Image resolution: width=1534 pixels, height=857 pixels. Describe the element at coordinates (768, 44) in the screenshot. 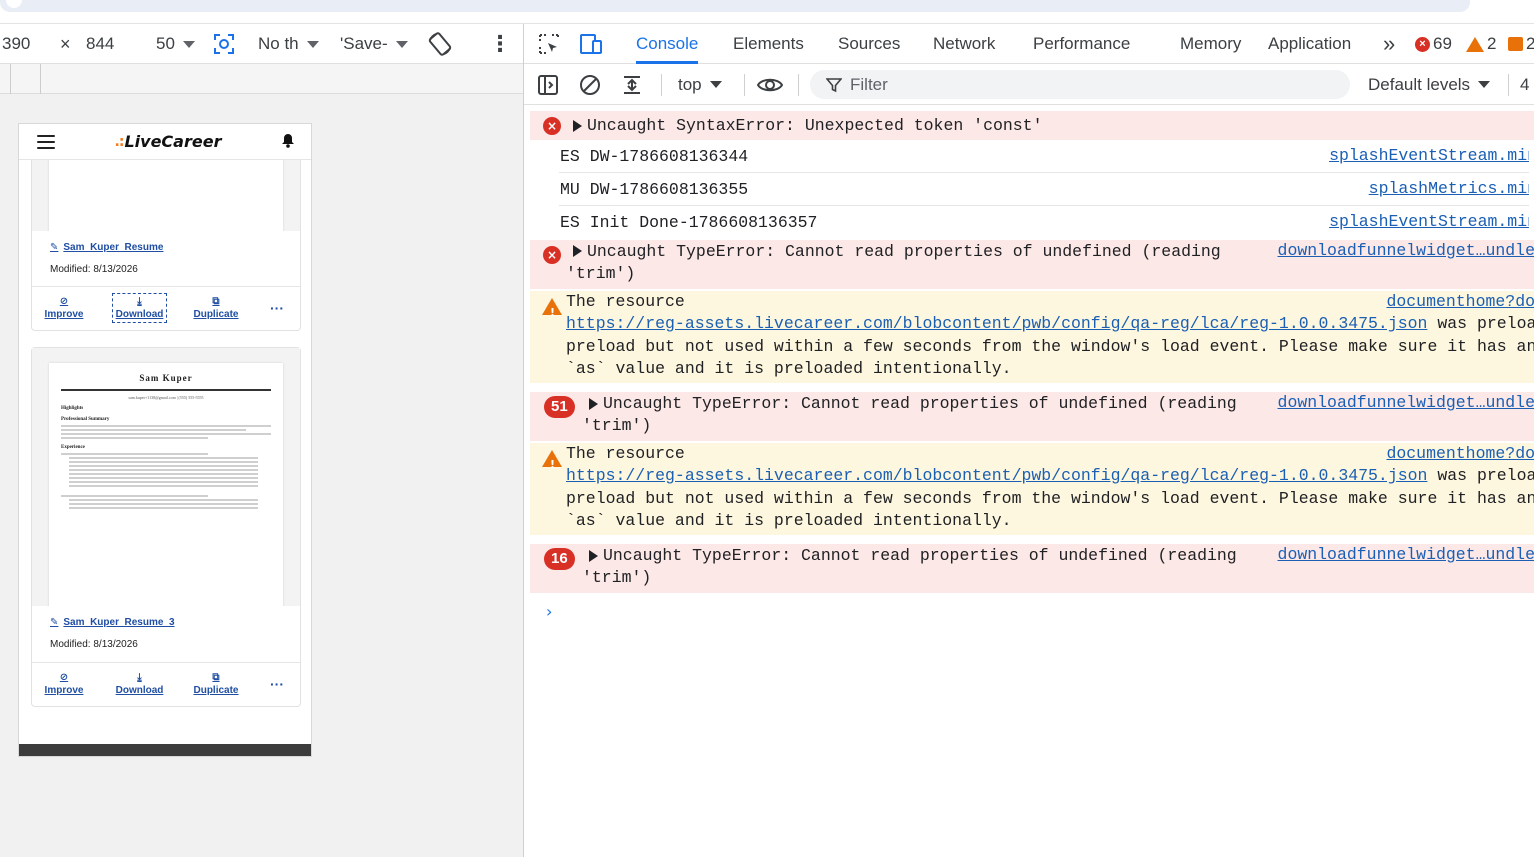

I see `tab-elements: Elements` at that location.